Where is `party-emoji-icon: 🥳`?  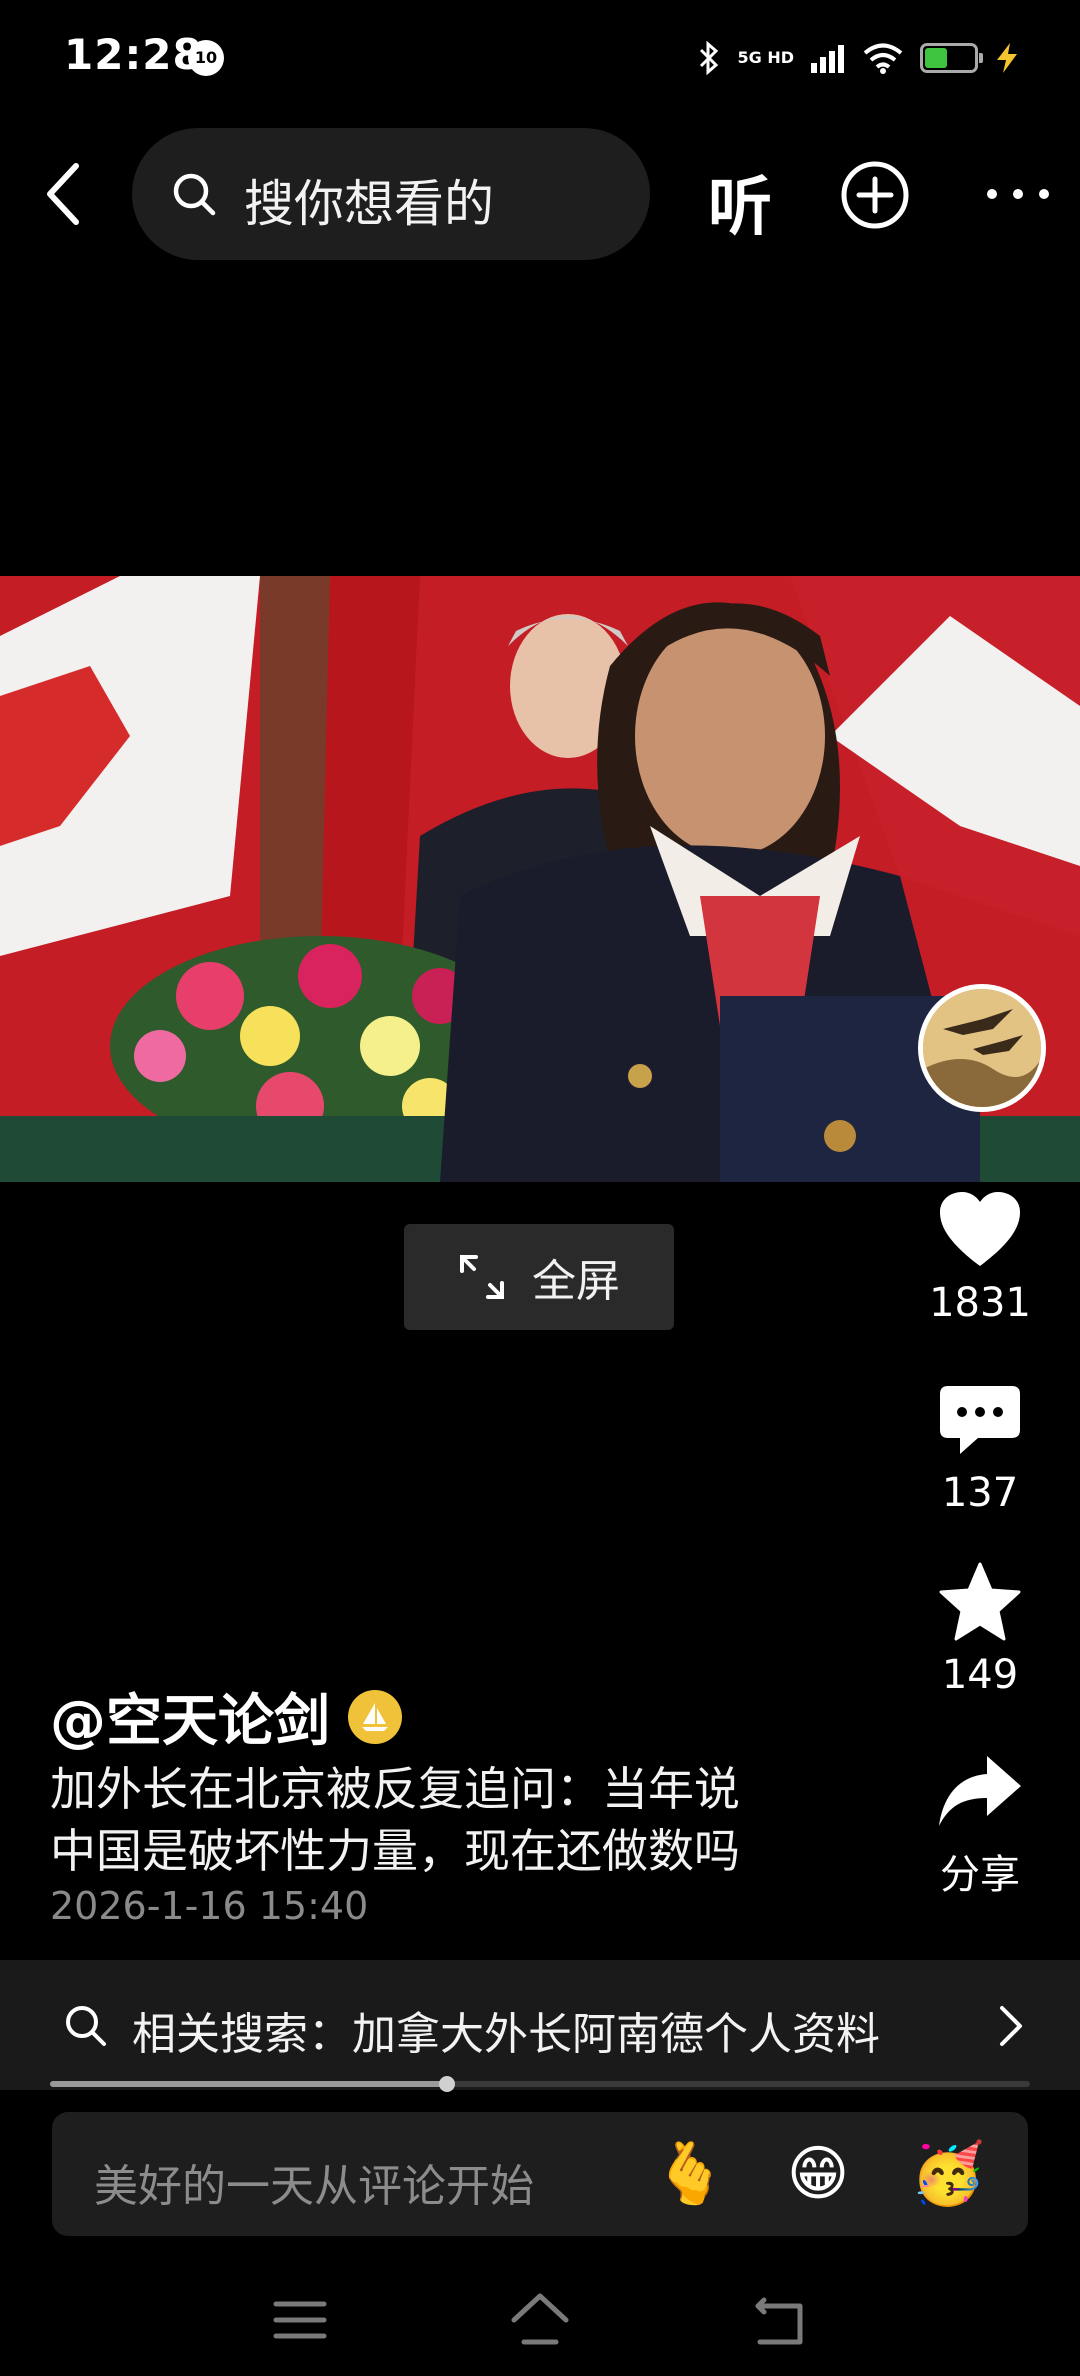 party-emoji-icon: 🥳 is located at coordinates (948, 2174).